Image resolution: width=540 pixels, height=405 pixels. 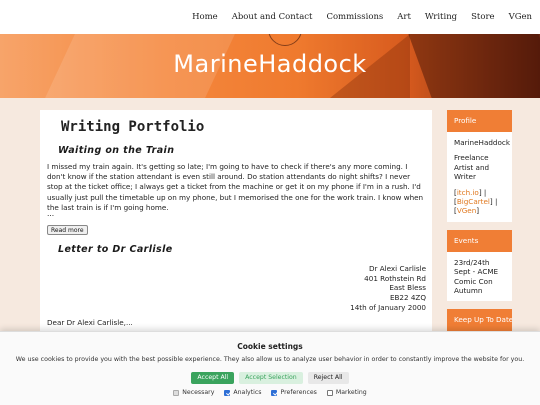 I want to click on reject-all-button: Reject All, so click(x=328, y=378).